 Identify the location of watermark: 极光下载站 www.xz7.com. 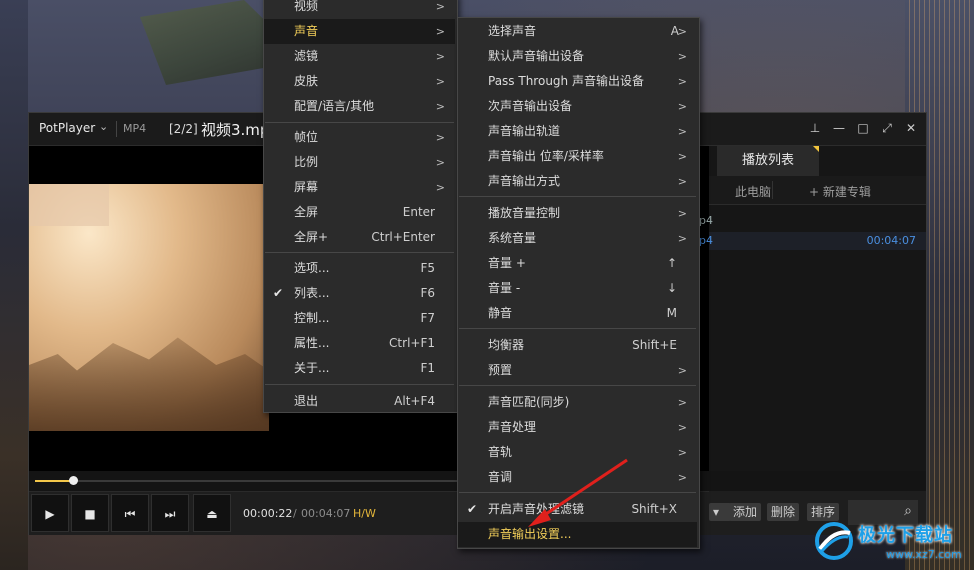
(892, 541).